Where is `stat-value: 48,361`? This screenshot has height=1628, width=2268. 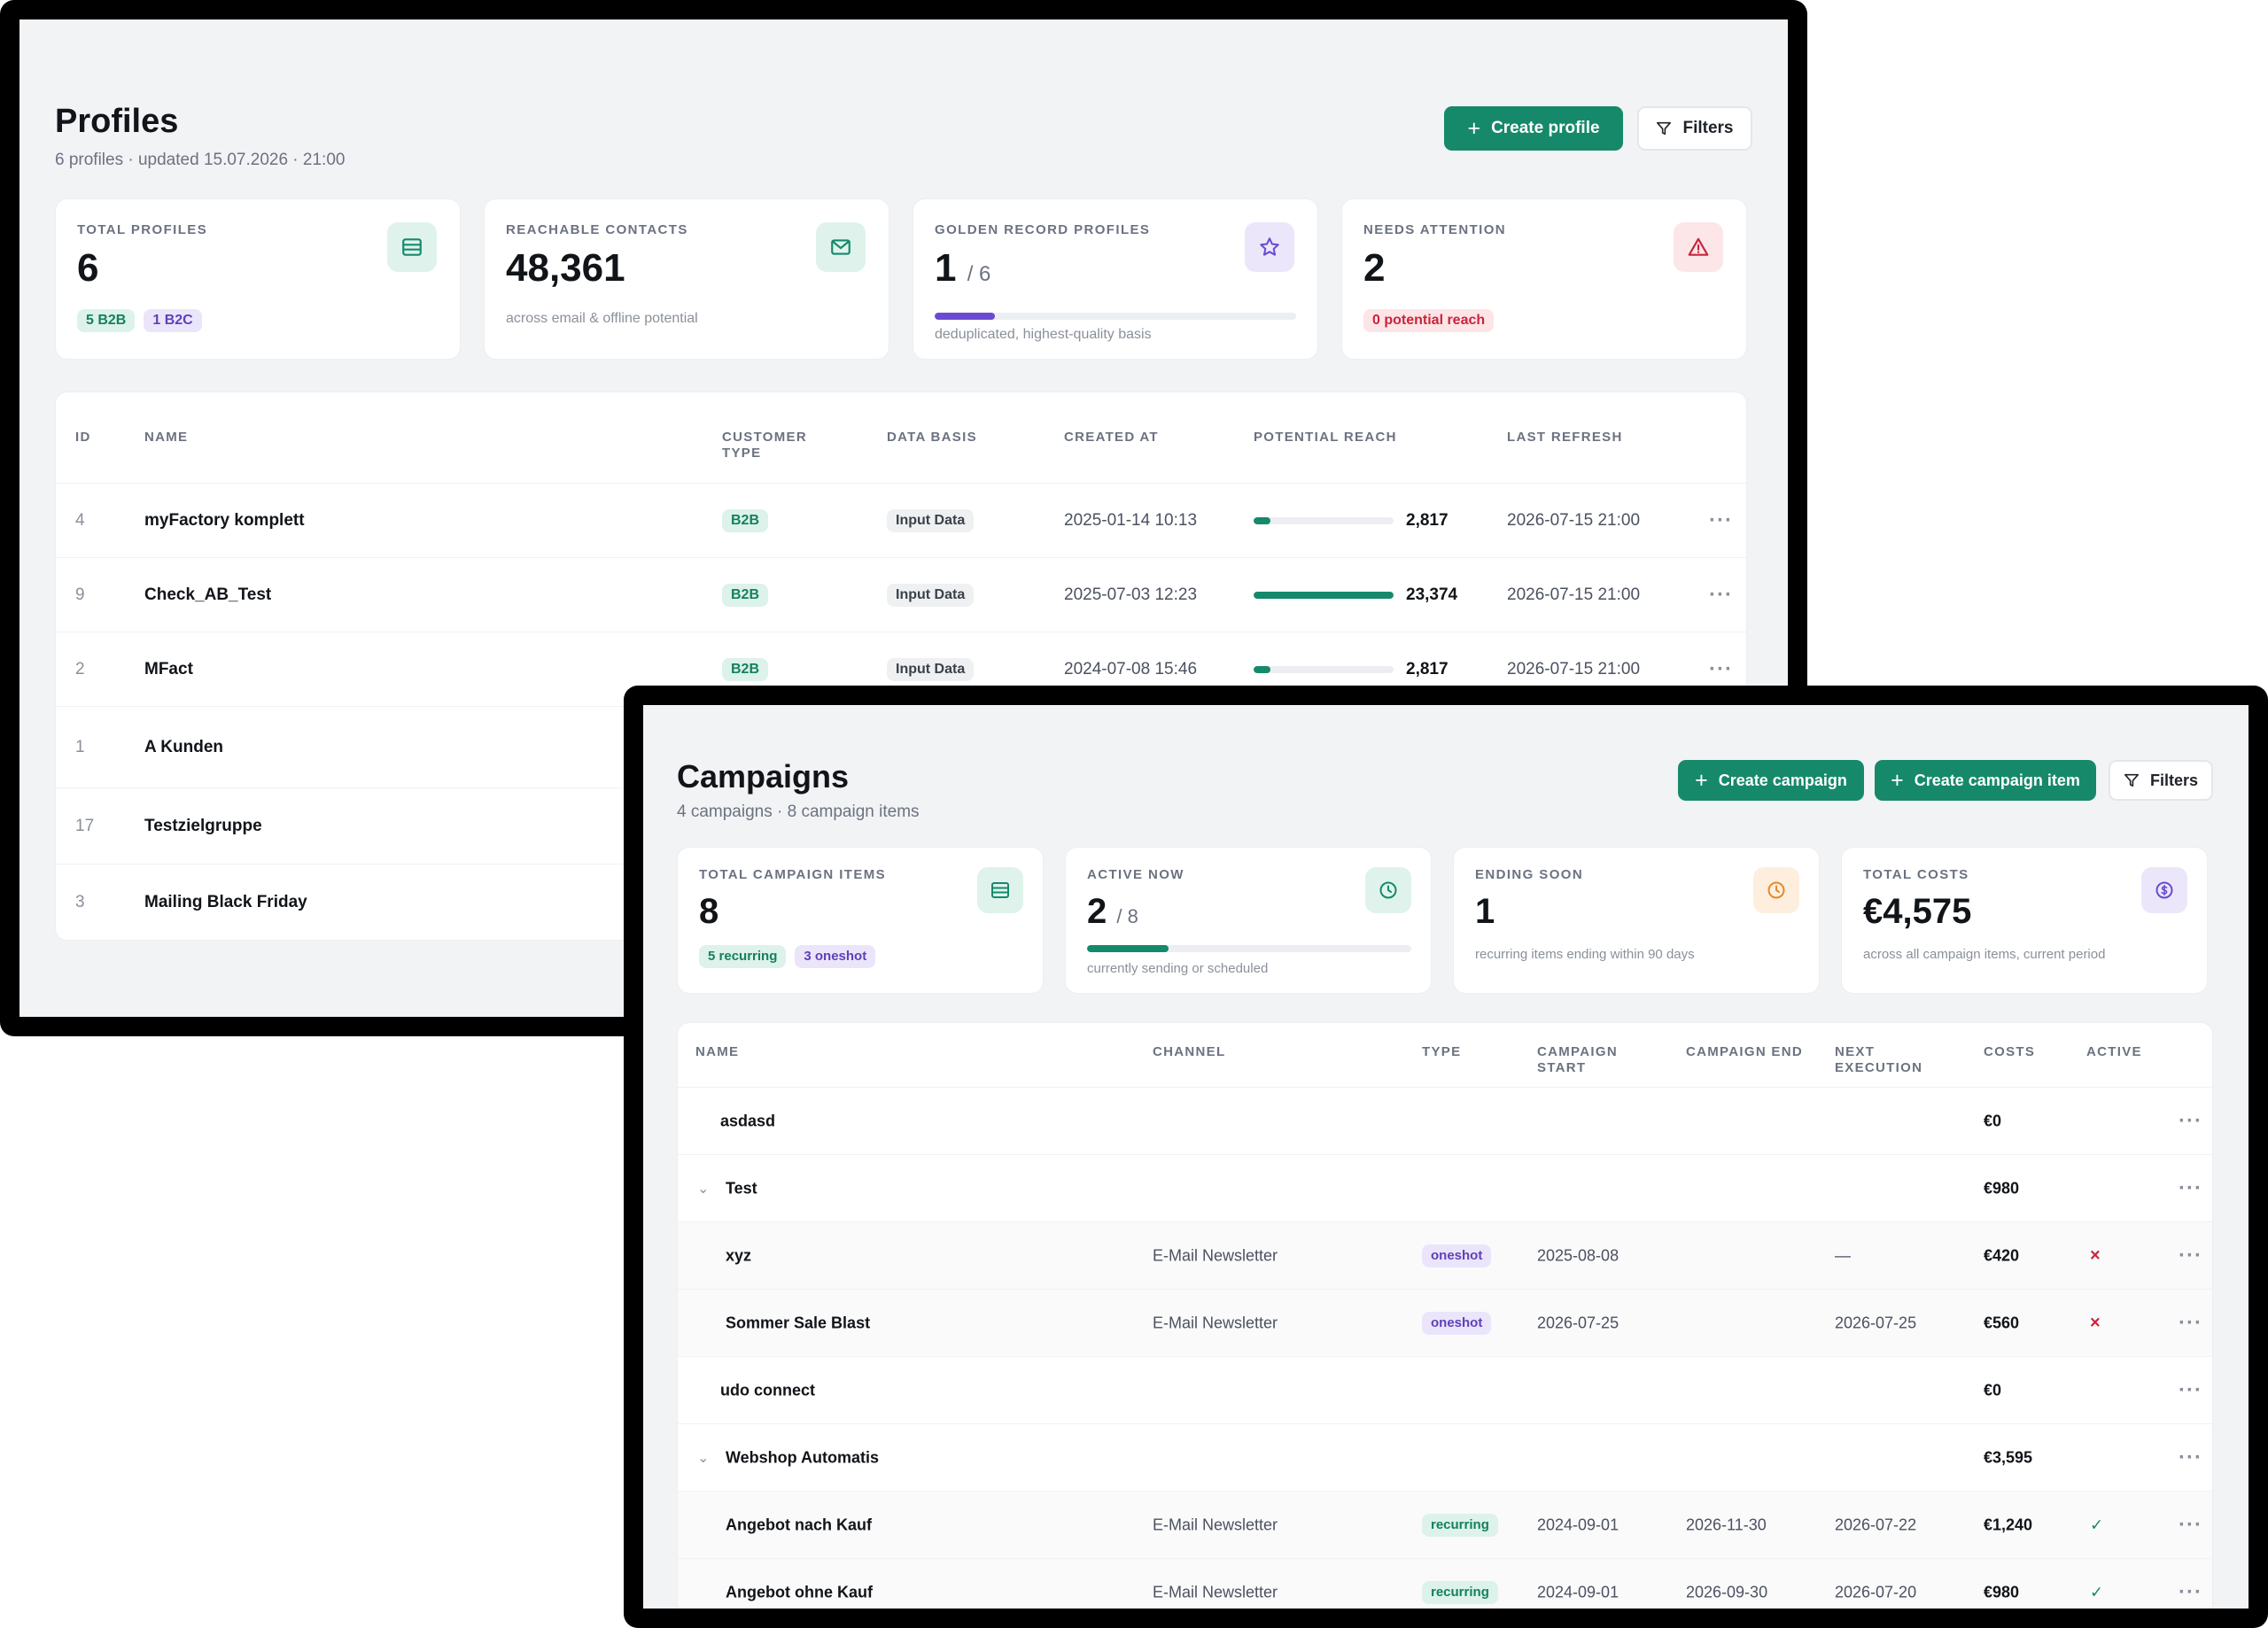 stat-value: 48,361 is located at coordinates (565, 268).